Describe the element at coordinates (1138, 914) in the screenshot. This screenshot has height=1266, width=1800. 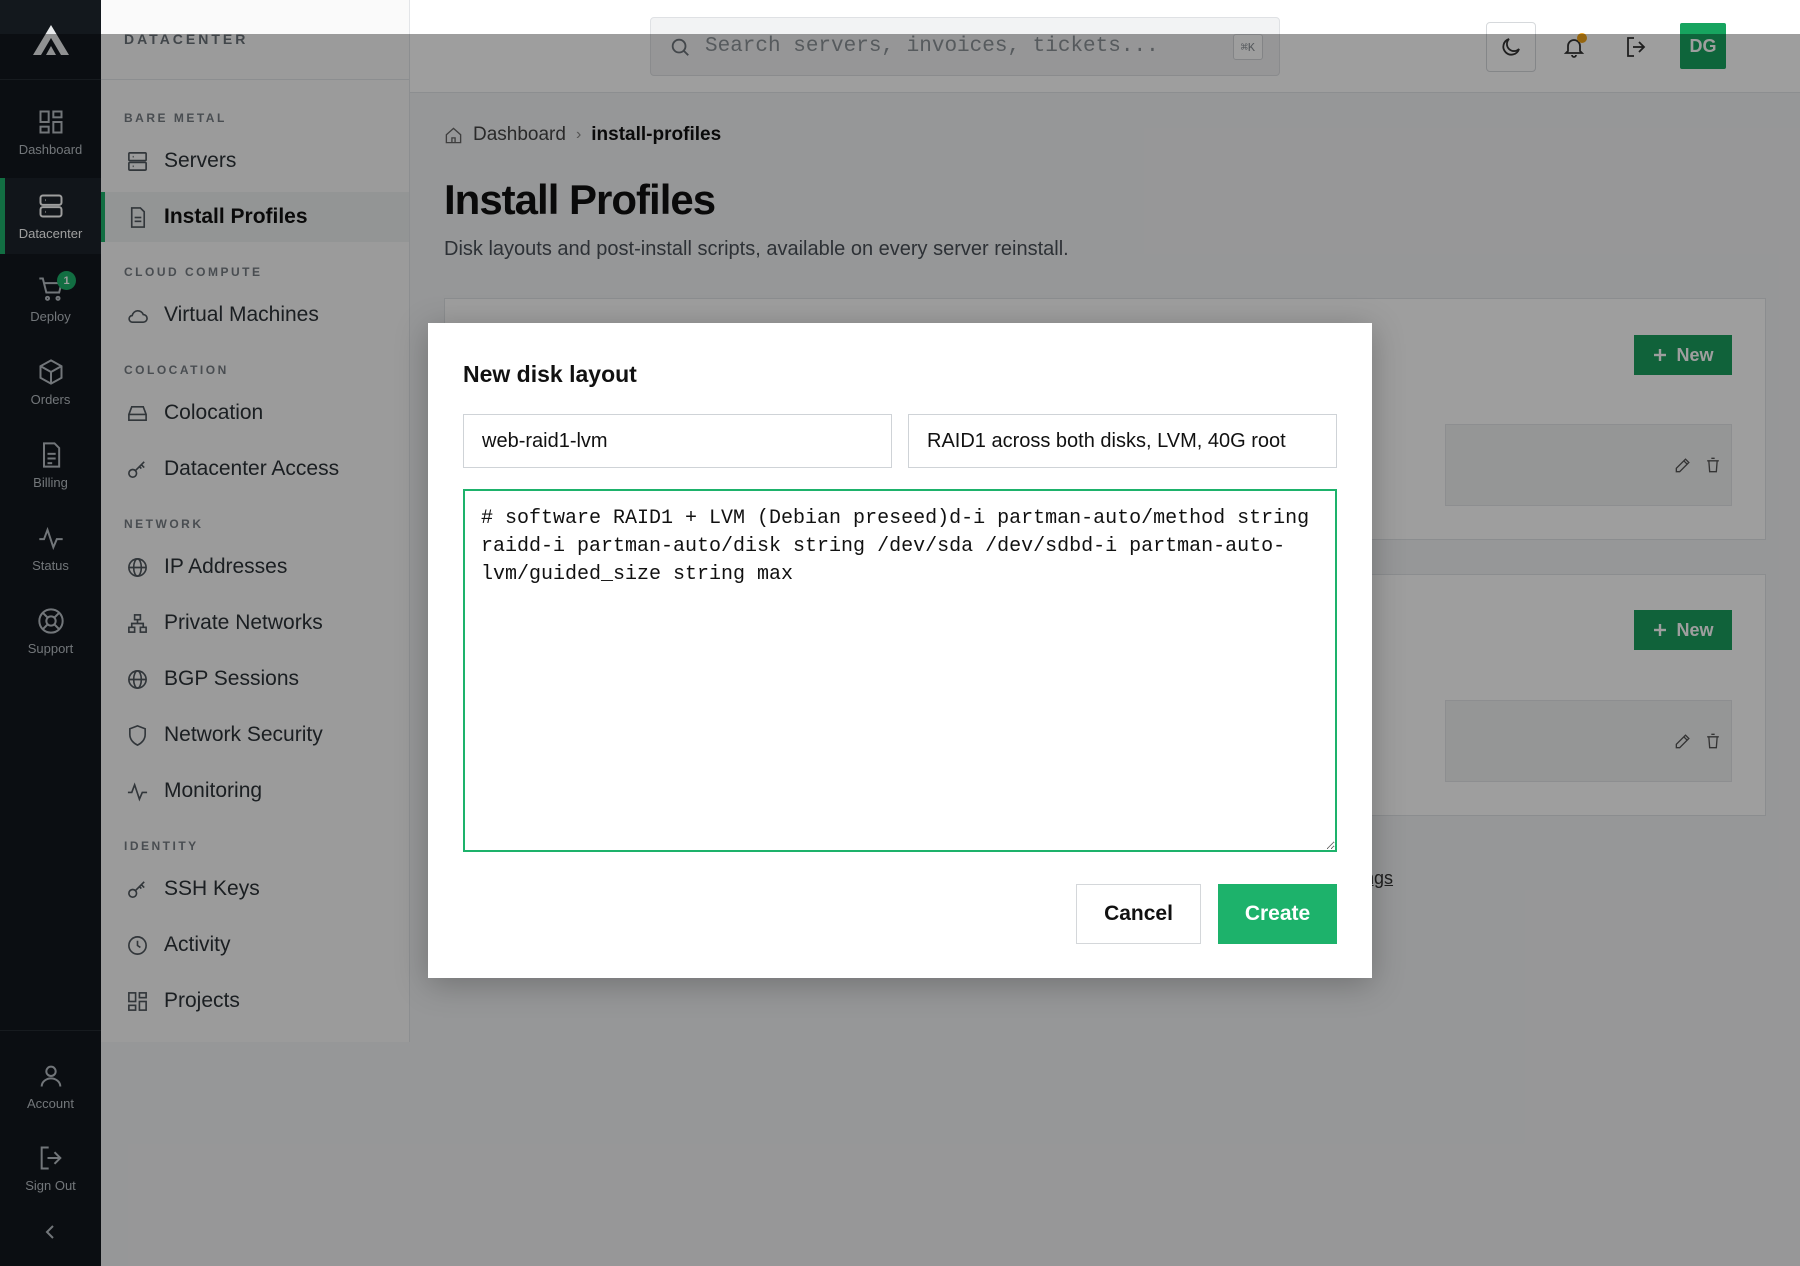
I see `cancel-button: Cancel` at that location.